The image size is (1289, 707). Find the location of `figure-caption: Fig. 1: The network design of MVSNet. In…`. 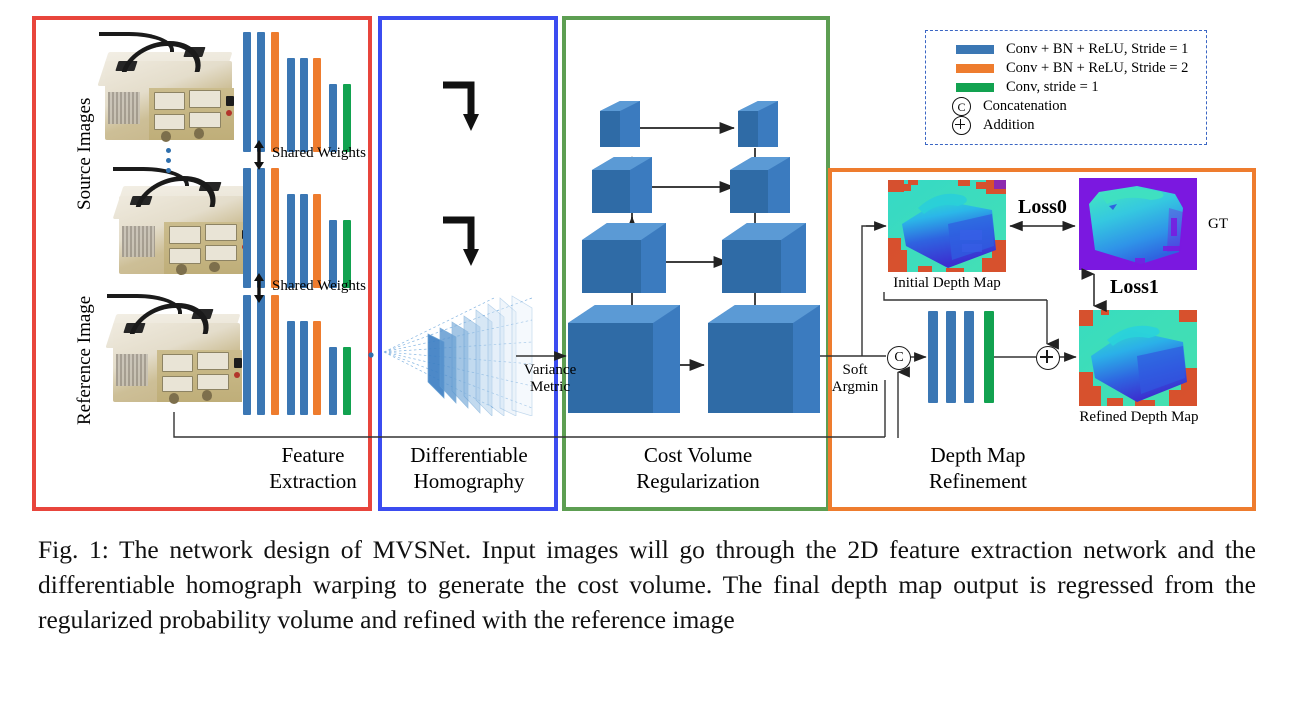

figure-caption: Fig. 1: The network design of MVSNet. In… is located at coordinates (647, 584).